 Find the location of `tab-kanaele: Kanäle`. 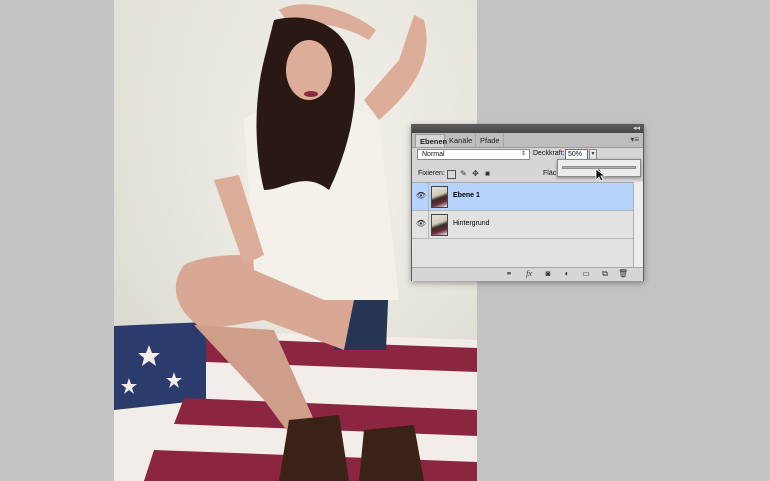

tab-kanaele: Kanäle is located at coordinates (460, 140).